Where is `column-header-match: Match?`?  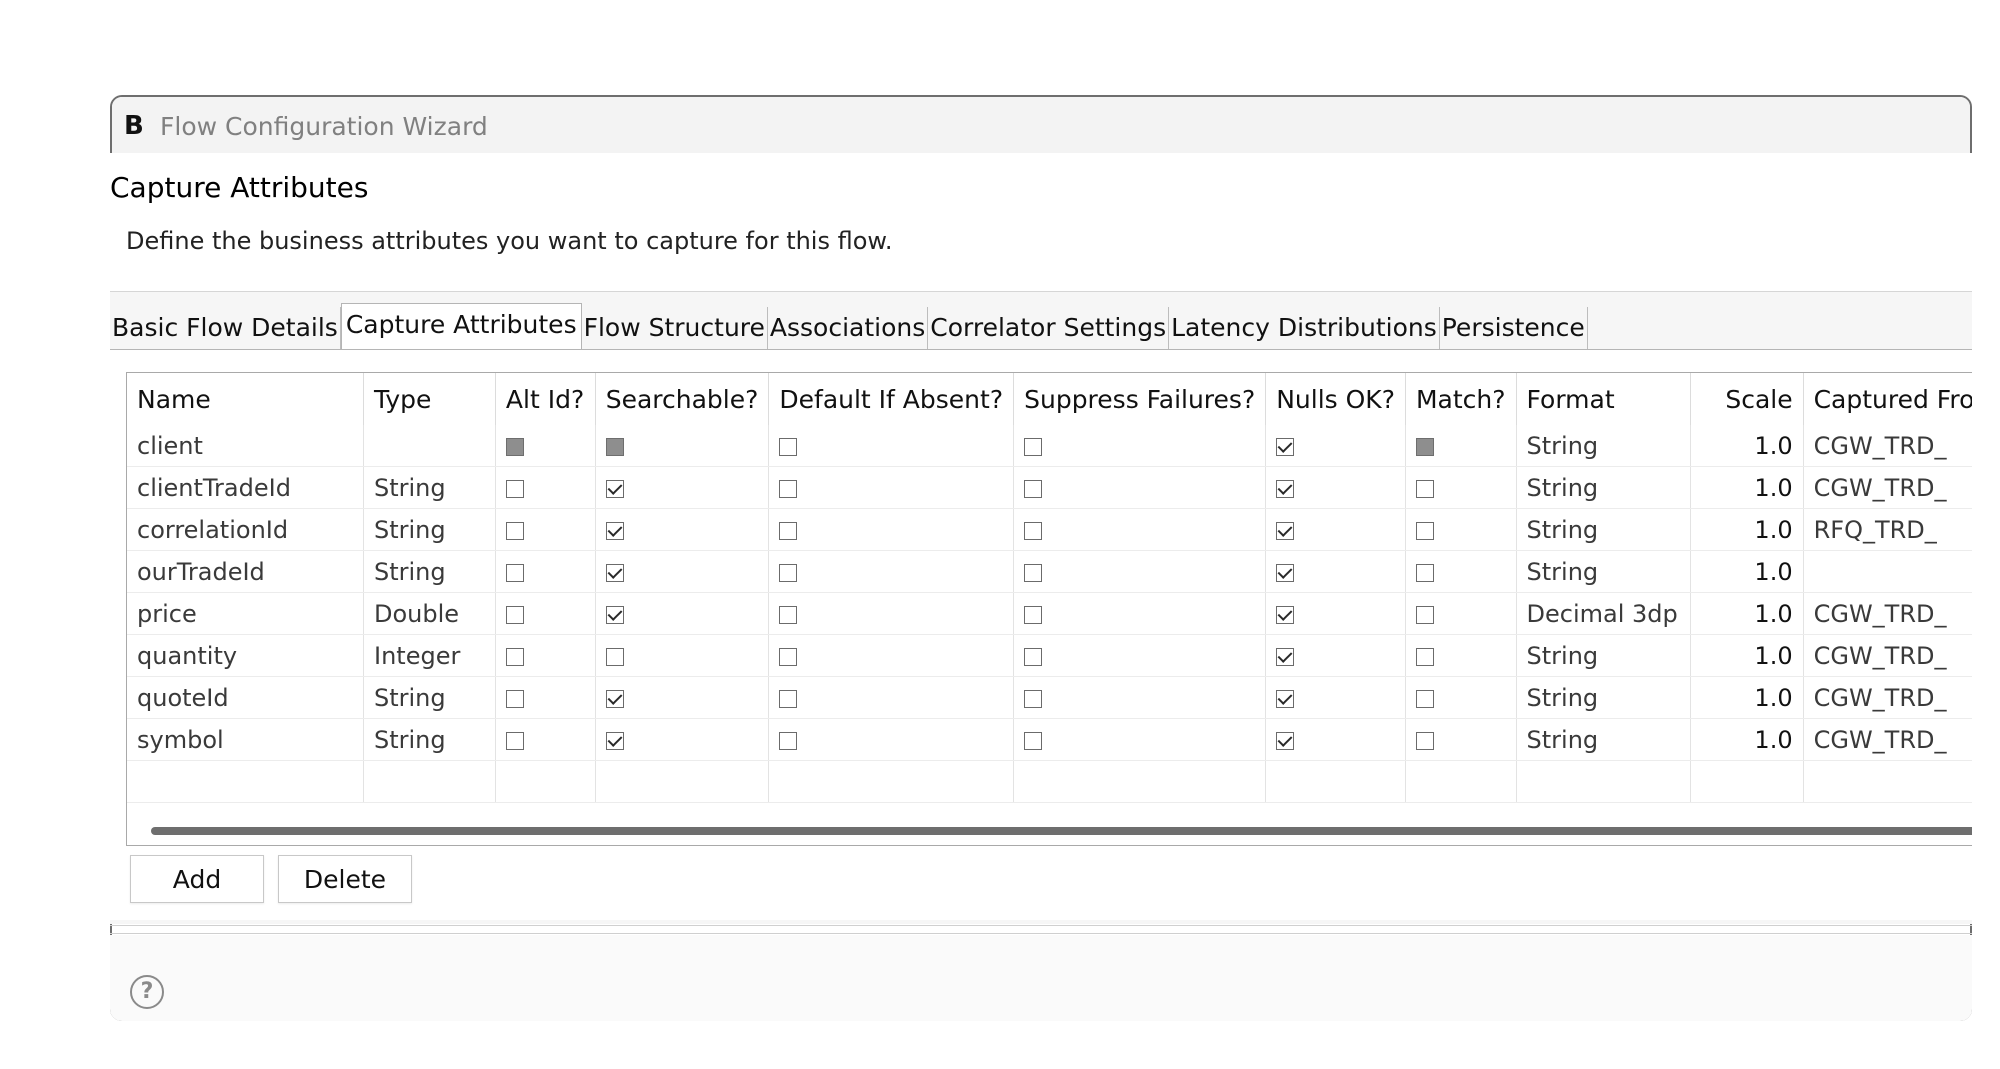
column-header-match: Match? is located at coordinates (1461, 399).